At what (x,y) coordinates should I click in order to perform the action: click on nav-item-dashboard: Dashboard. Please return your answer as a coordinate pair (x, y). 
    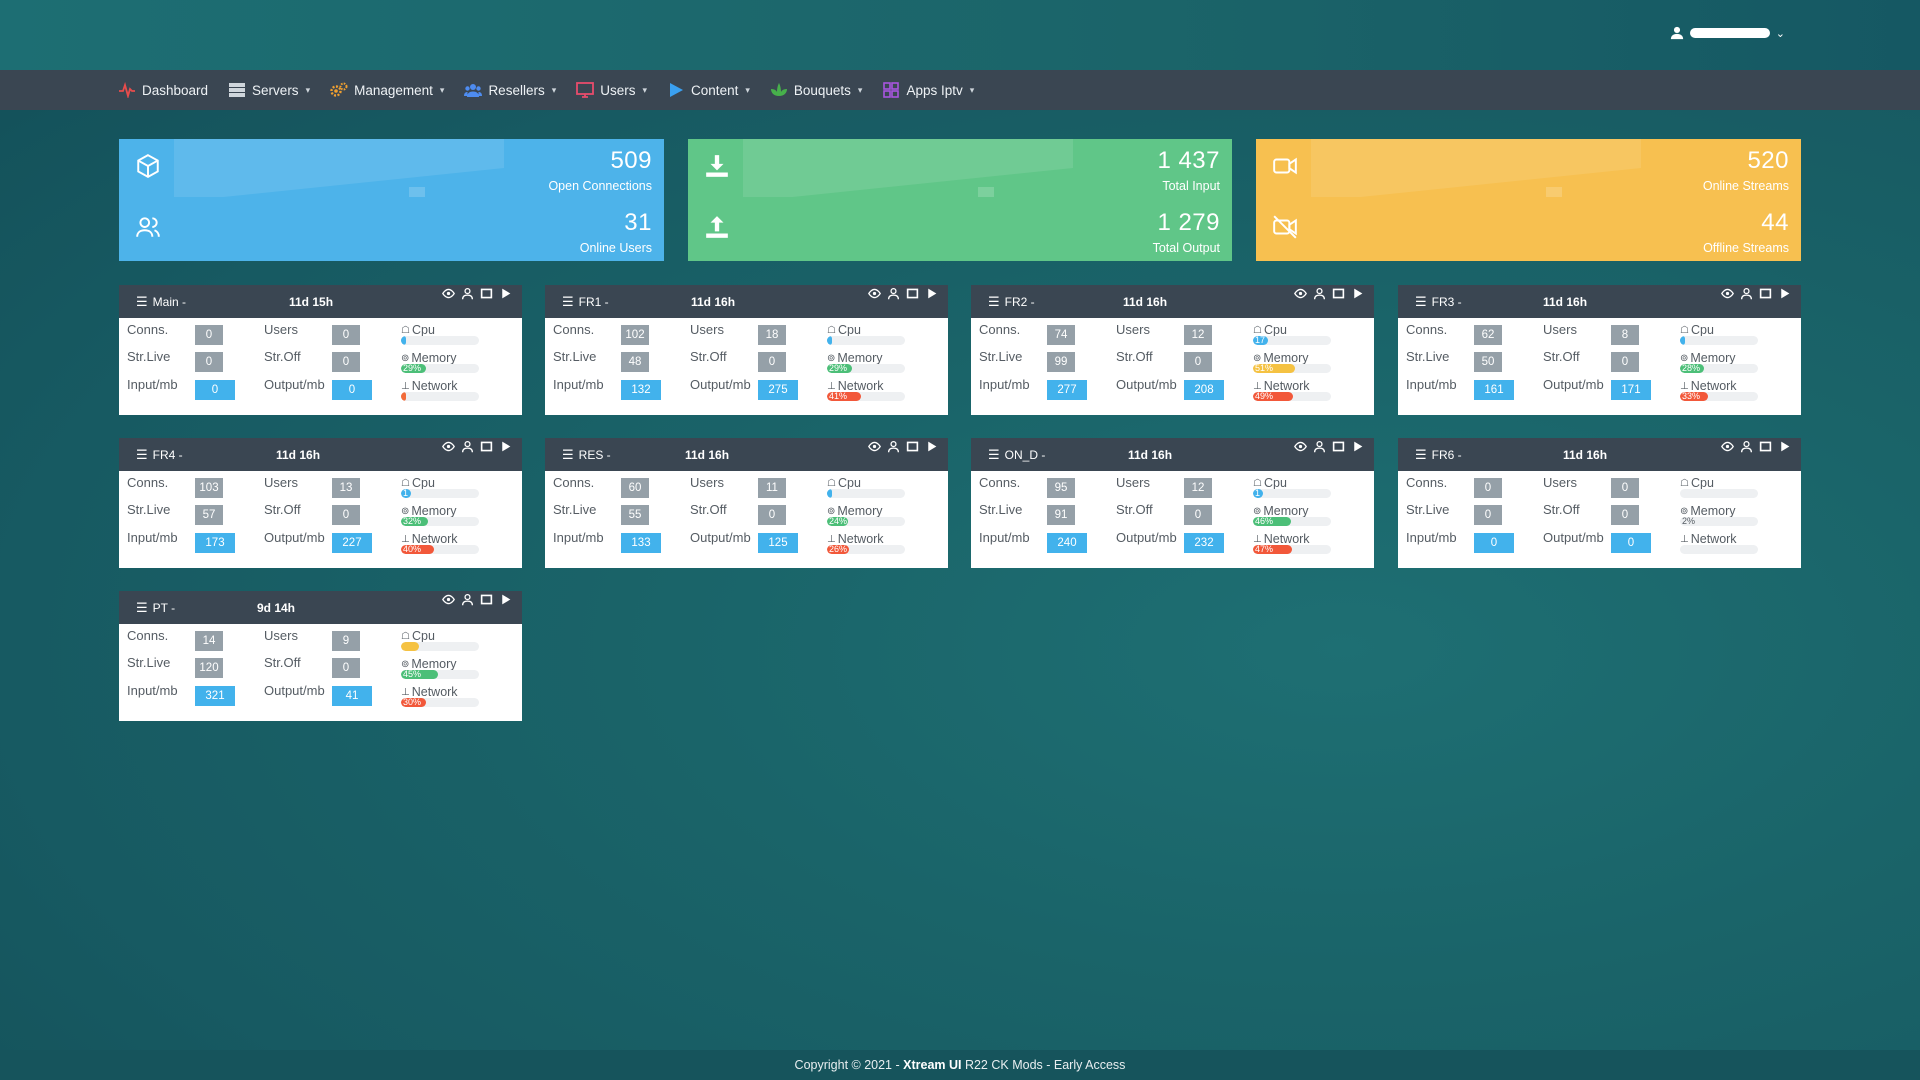
    Looking at the image, I should click on (163, 90).